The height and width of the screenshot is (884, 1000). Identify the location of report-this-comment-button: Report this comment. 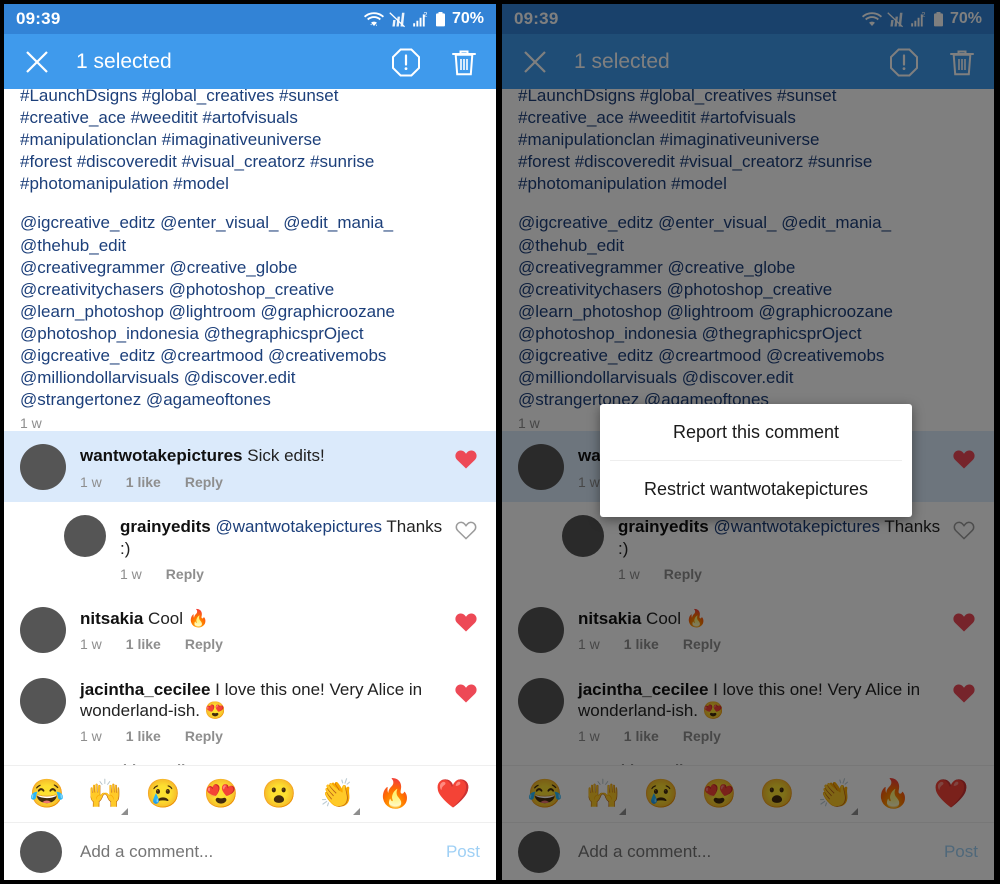
(756, 432).